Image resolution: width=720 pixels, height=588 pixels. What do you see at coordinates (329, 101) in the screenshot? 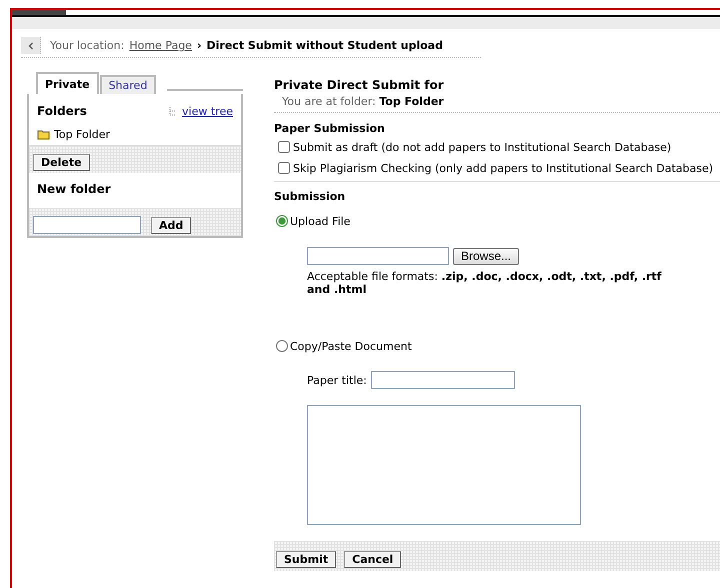
I see `folder-label: You are at folder:` at bounding box center [329, 101].